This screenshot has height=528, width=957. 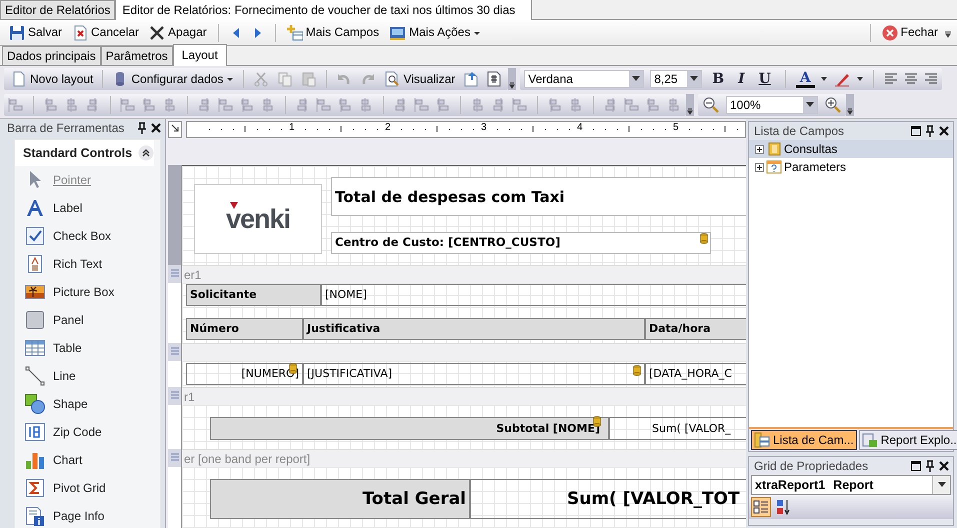 I want to click on toolbox-item: Line, so click(x=48, y=376).